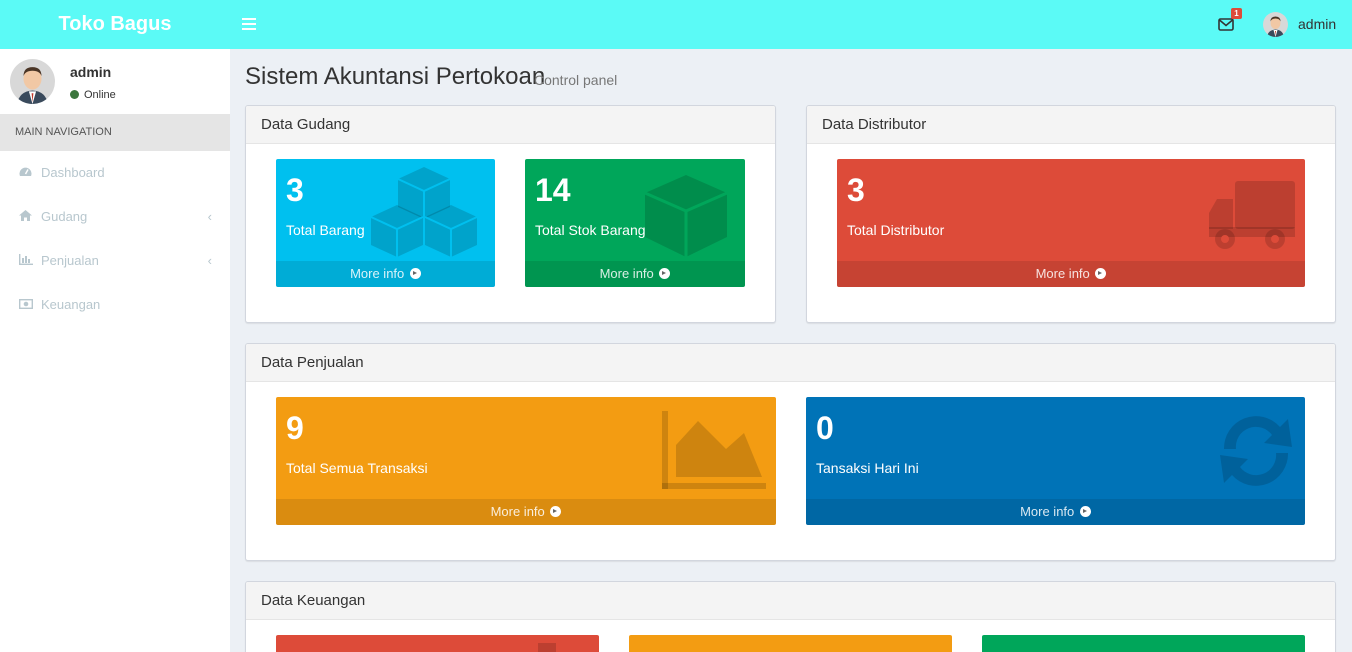  I want to click on sidebar-toggle-icon, so click(252, 24).